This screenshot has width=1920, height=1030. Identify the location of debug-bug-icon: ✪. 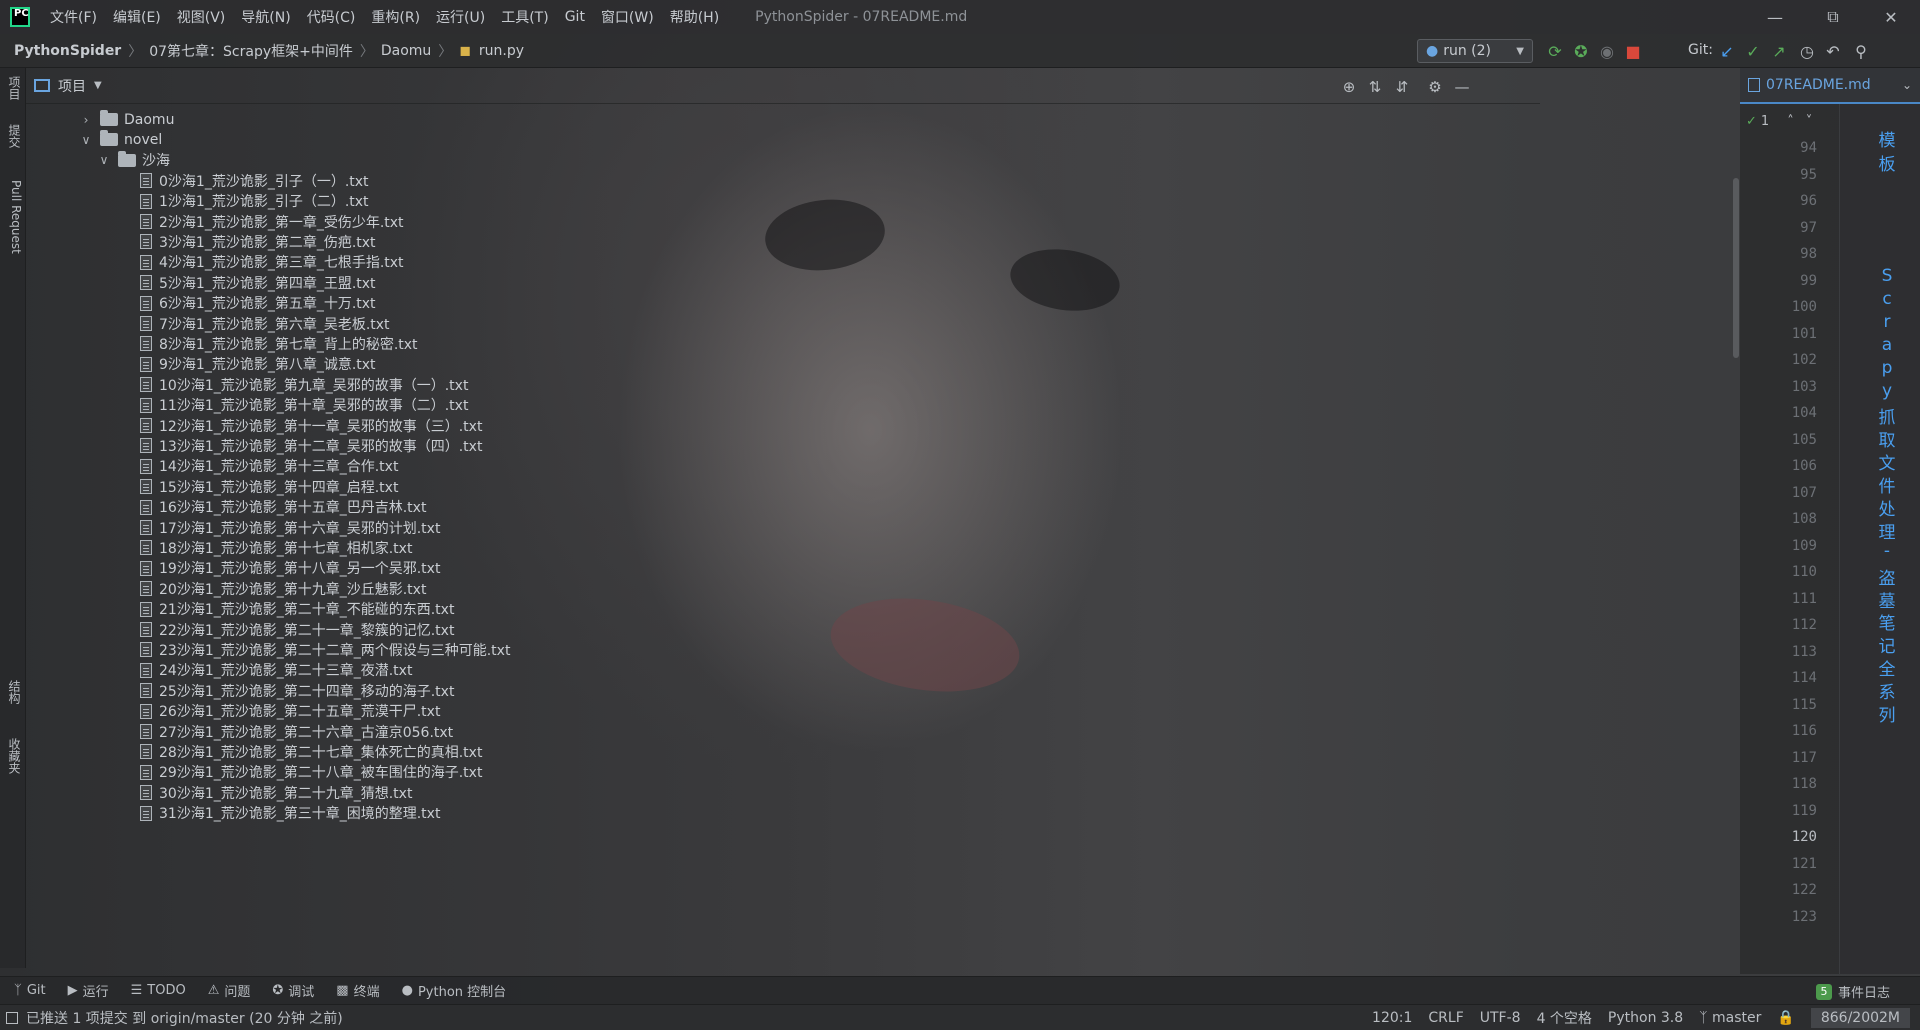
(1581, 51).